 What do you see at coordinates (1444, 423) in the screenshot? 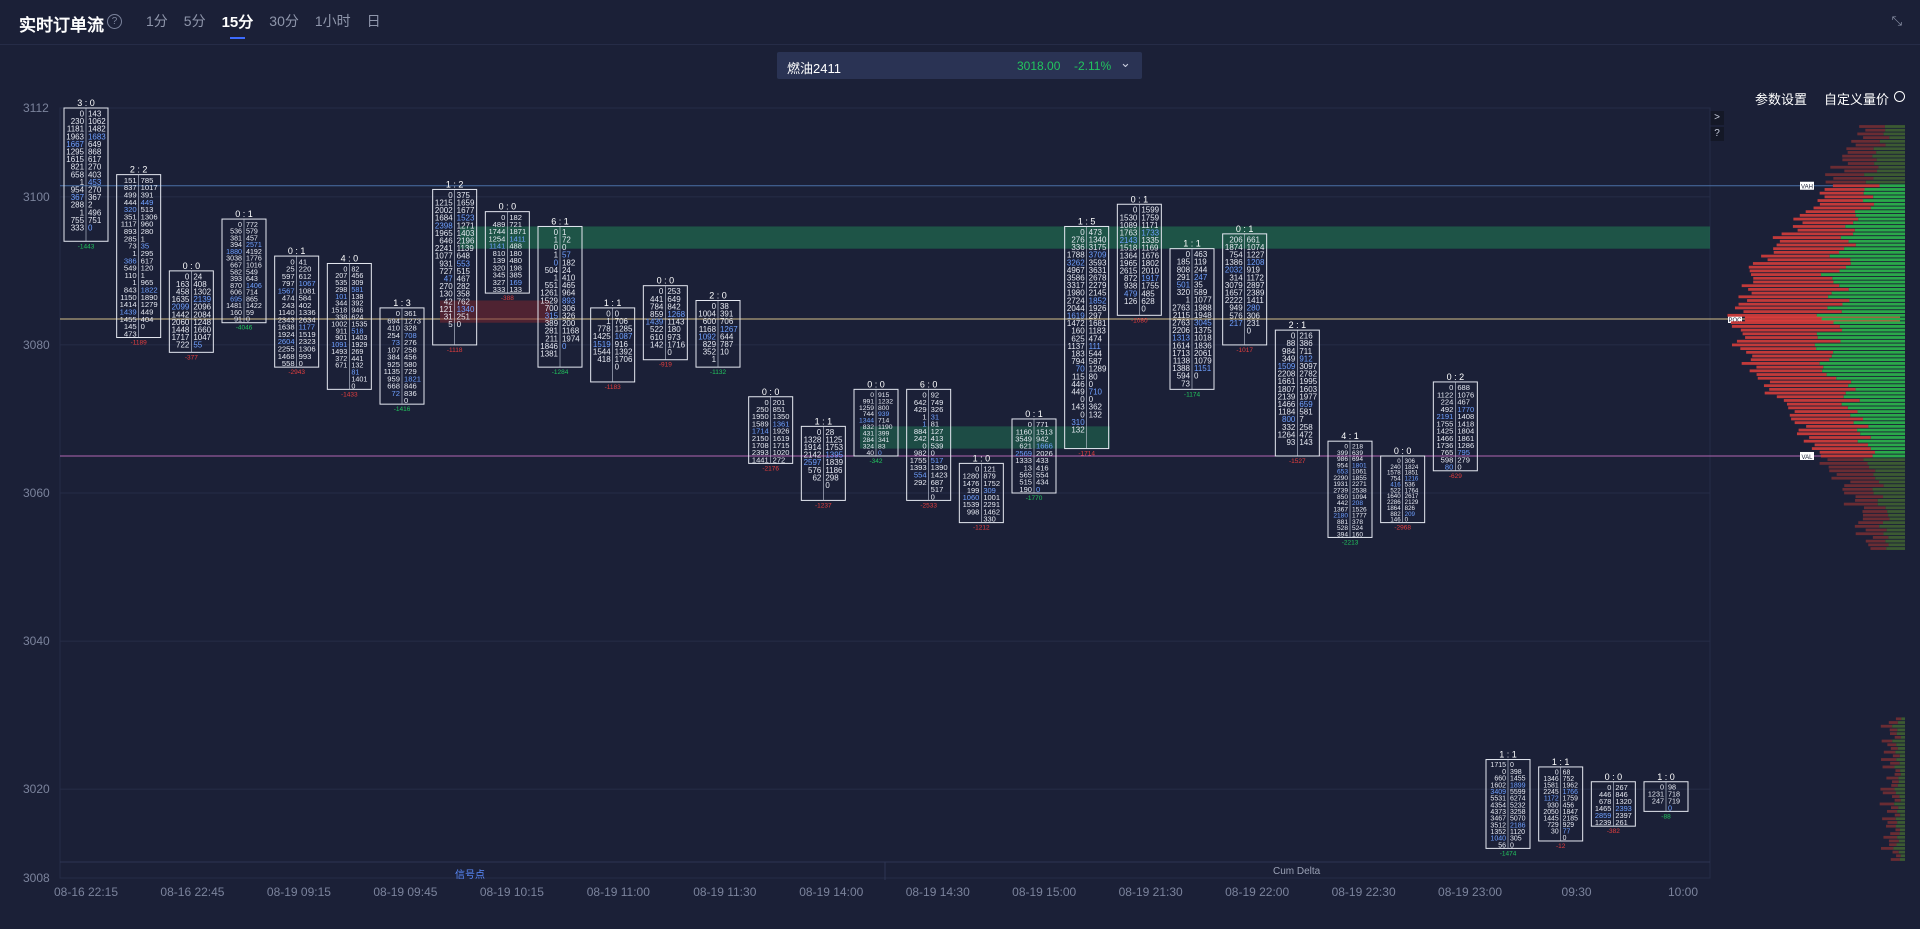
I see `bid-volume: 1755` at bounding box center [1444, 423].